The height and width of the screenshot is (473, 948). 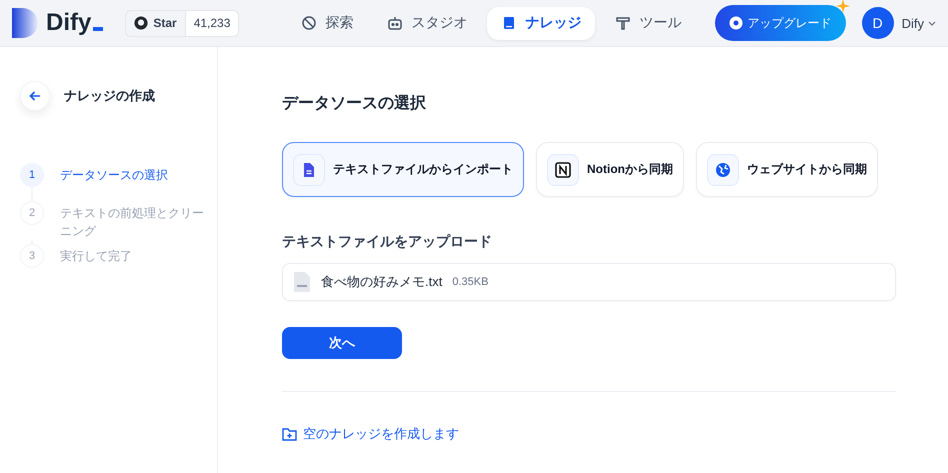 I want to click on step-label: 実行して完了, so click(x=96, y=256).